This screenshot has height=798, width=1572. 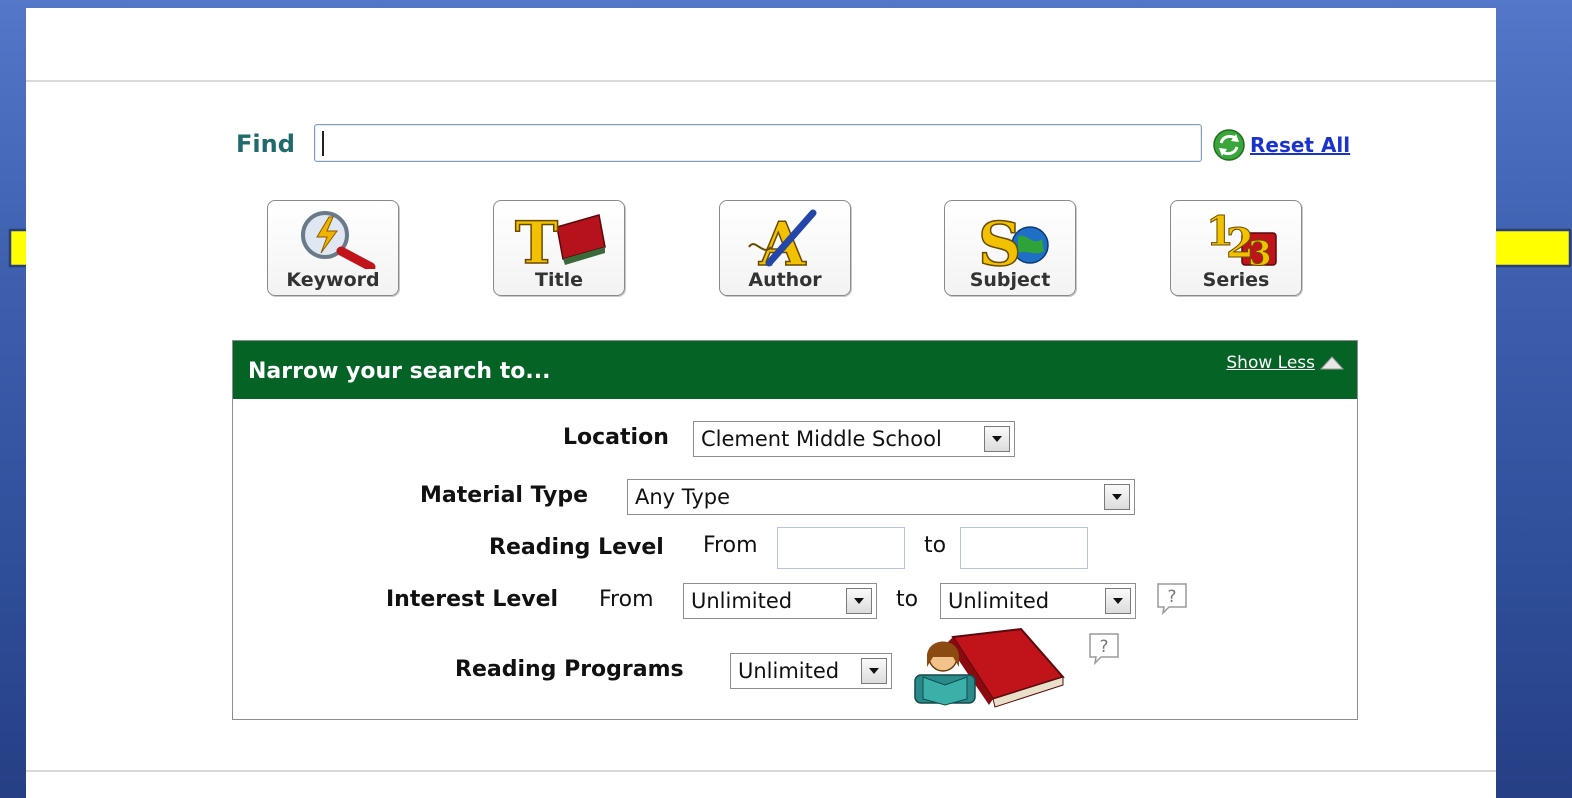 What do you see at coordinates (536, 239) in the screenshot?
I see `svg-text: T` at bounding box center [536, 239].